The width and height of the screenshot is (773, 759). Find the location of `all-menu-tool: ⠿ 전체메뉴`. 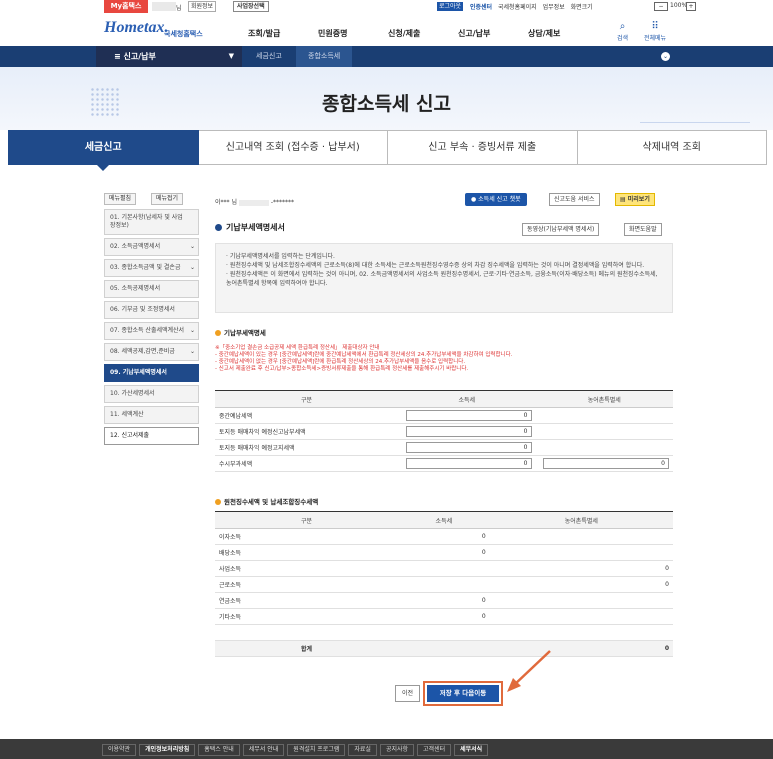

all-menu-tool: ⠿ 전체메뉴 is located at coordinates (655, 31).